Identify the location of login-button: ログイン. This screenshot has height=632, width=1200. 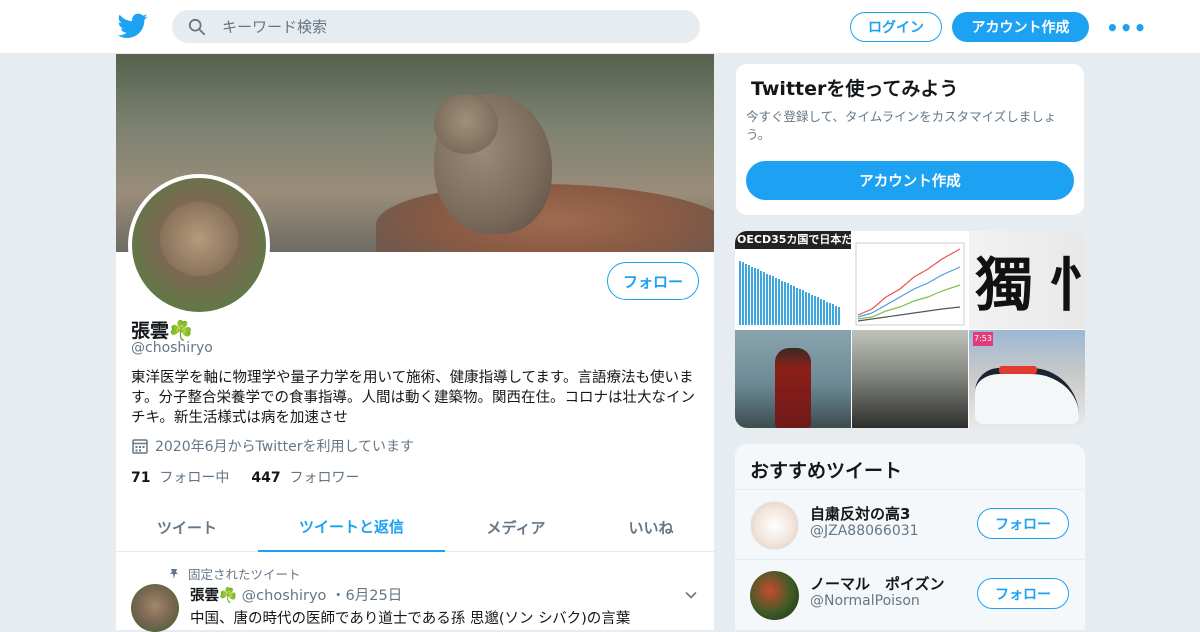
(896, 27).